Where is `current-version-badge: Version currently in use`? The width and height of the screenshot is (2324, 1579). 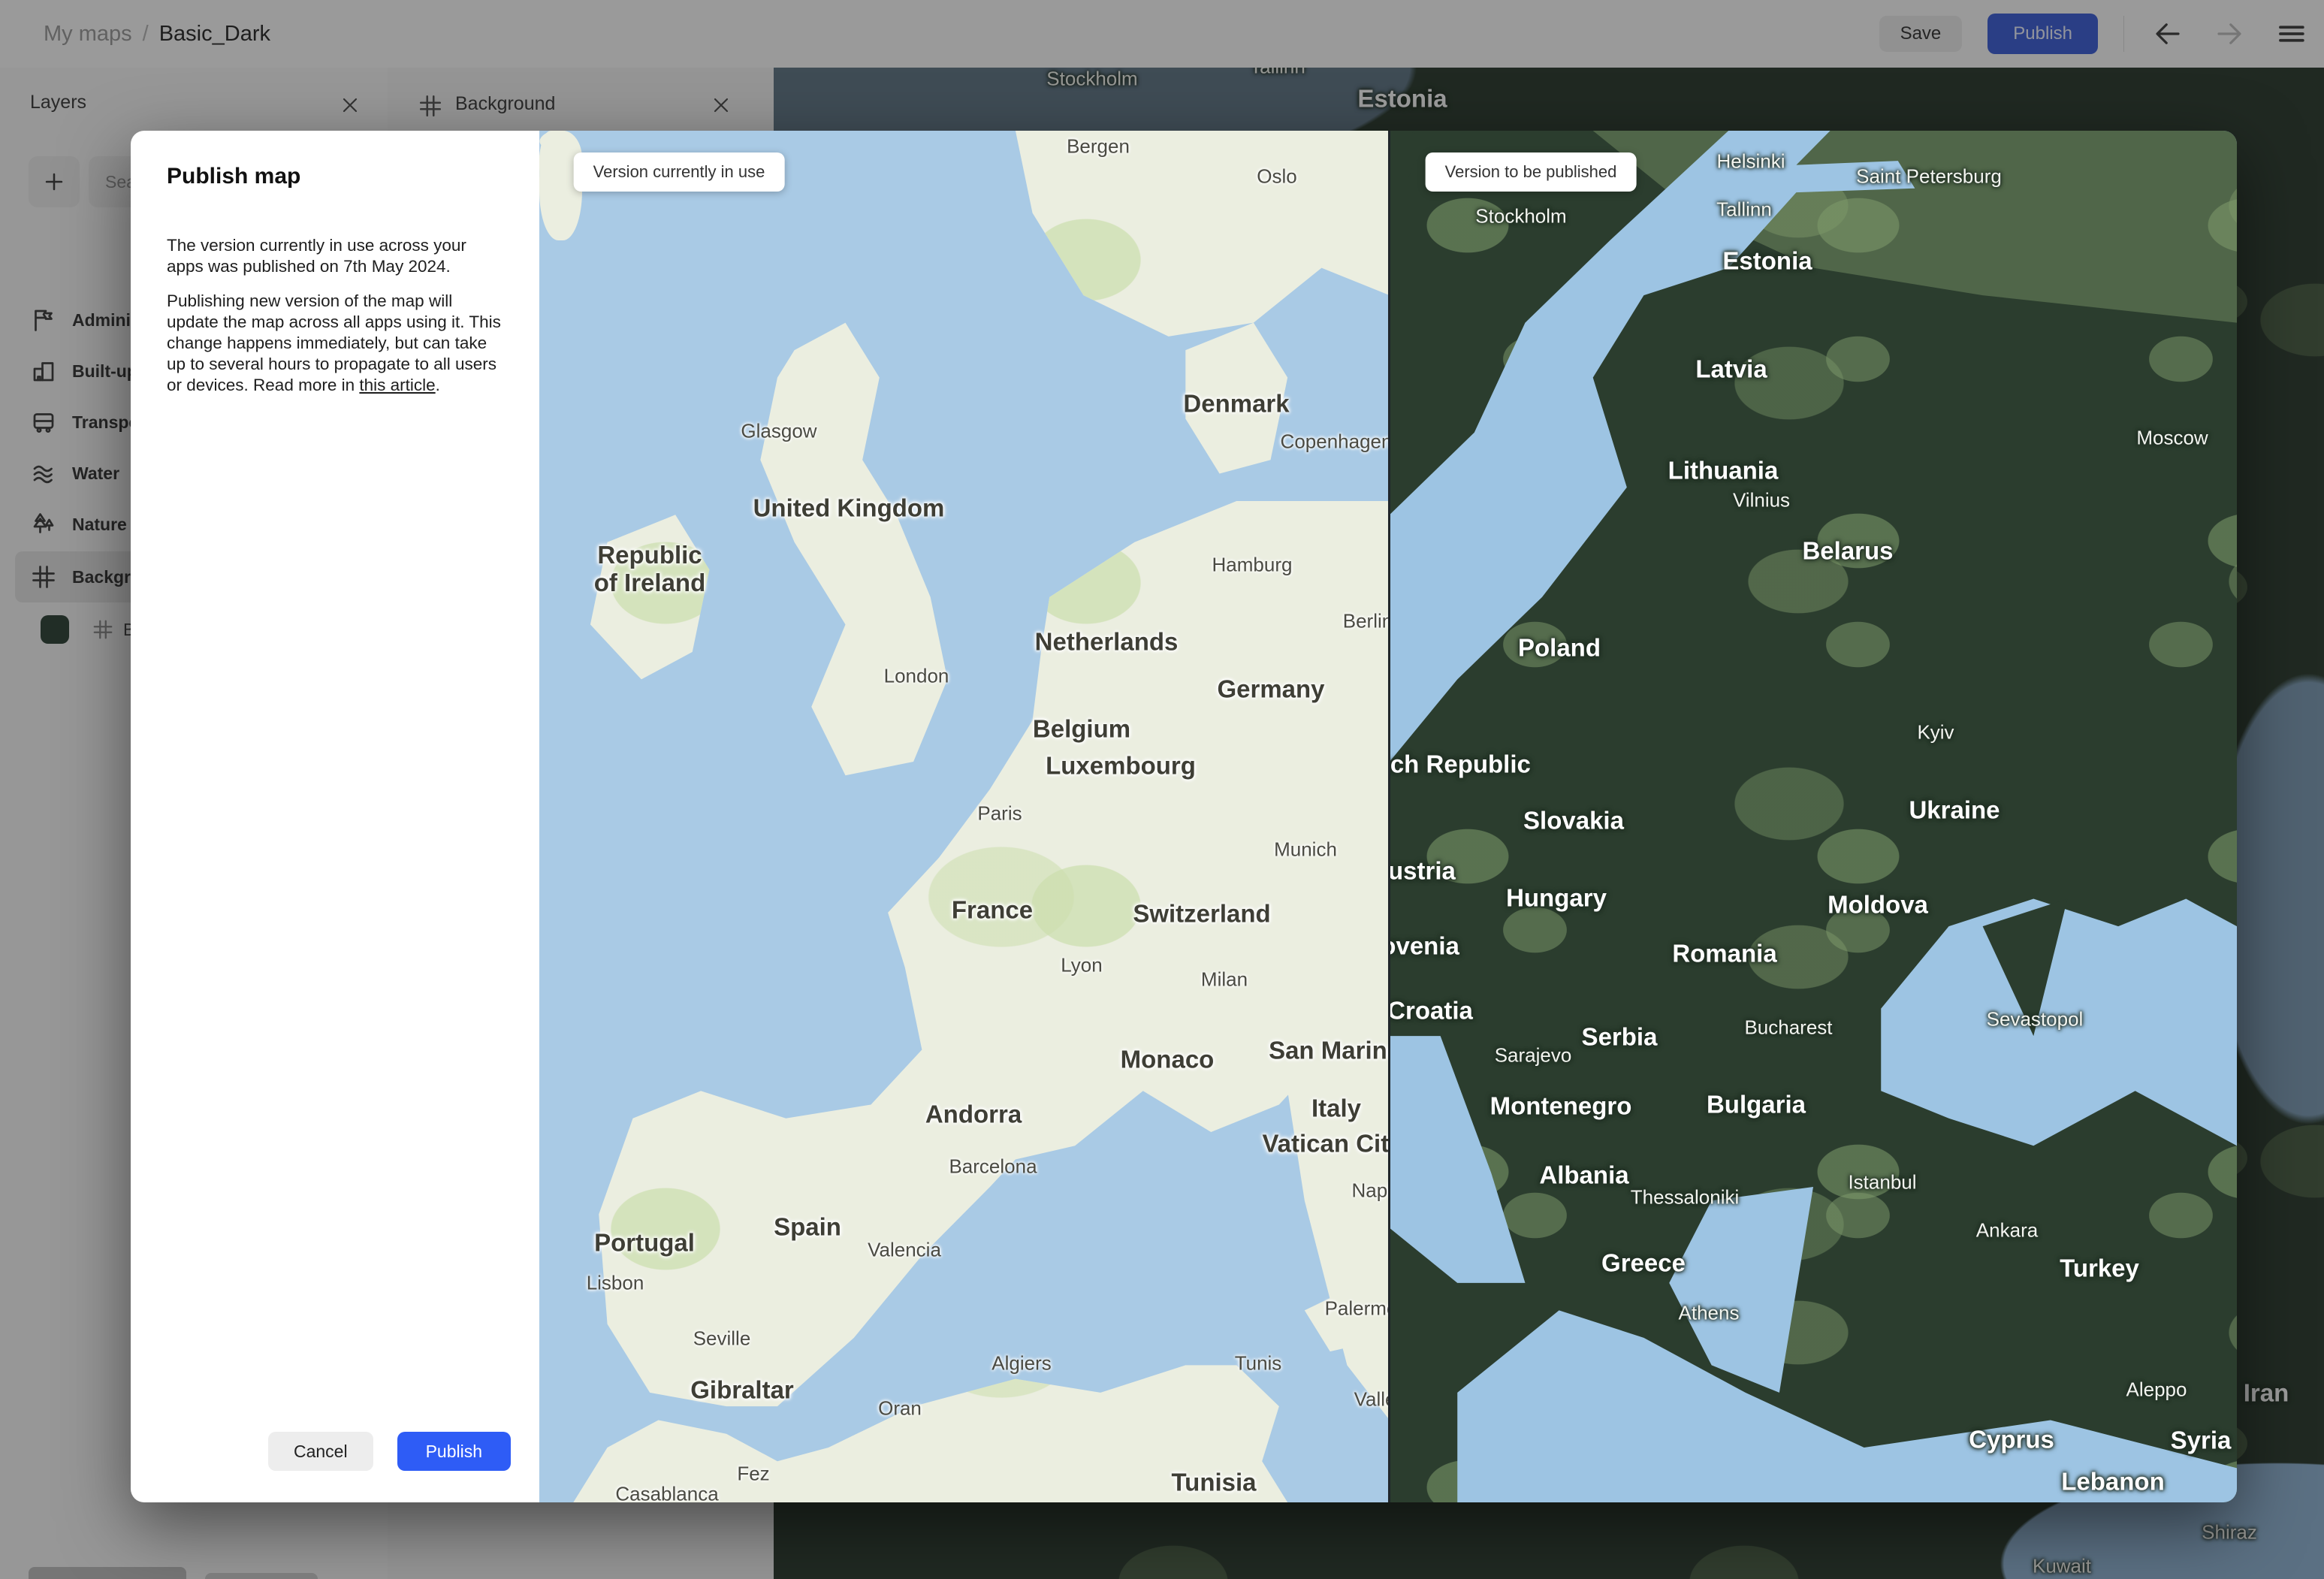 current-version-badge: Version currently in use is located at coordinates (679, 172).